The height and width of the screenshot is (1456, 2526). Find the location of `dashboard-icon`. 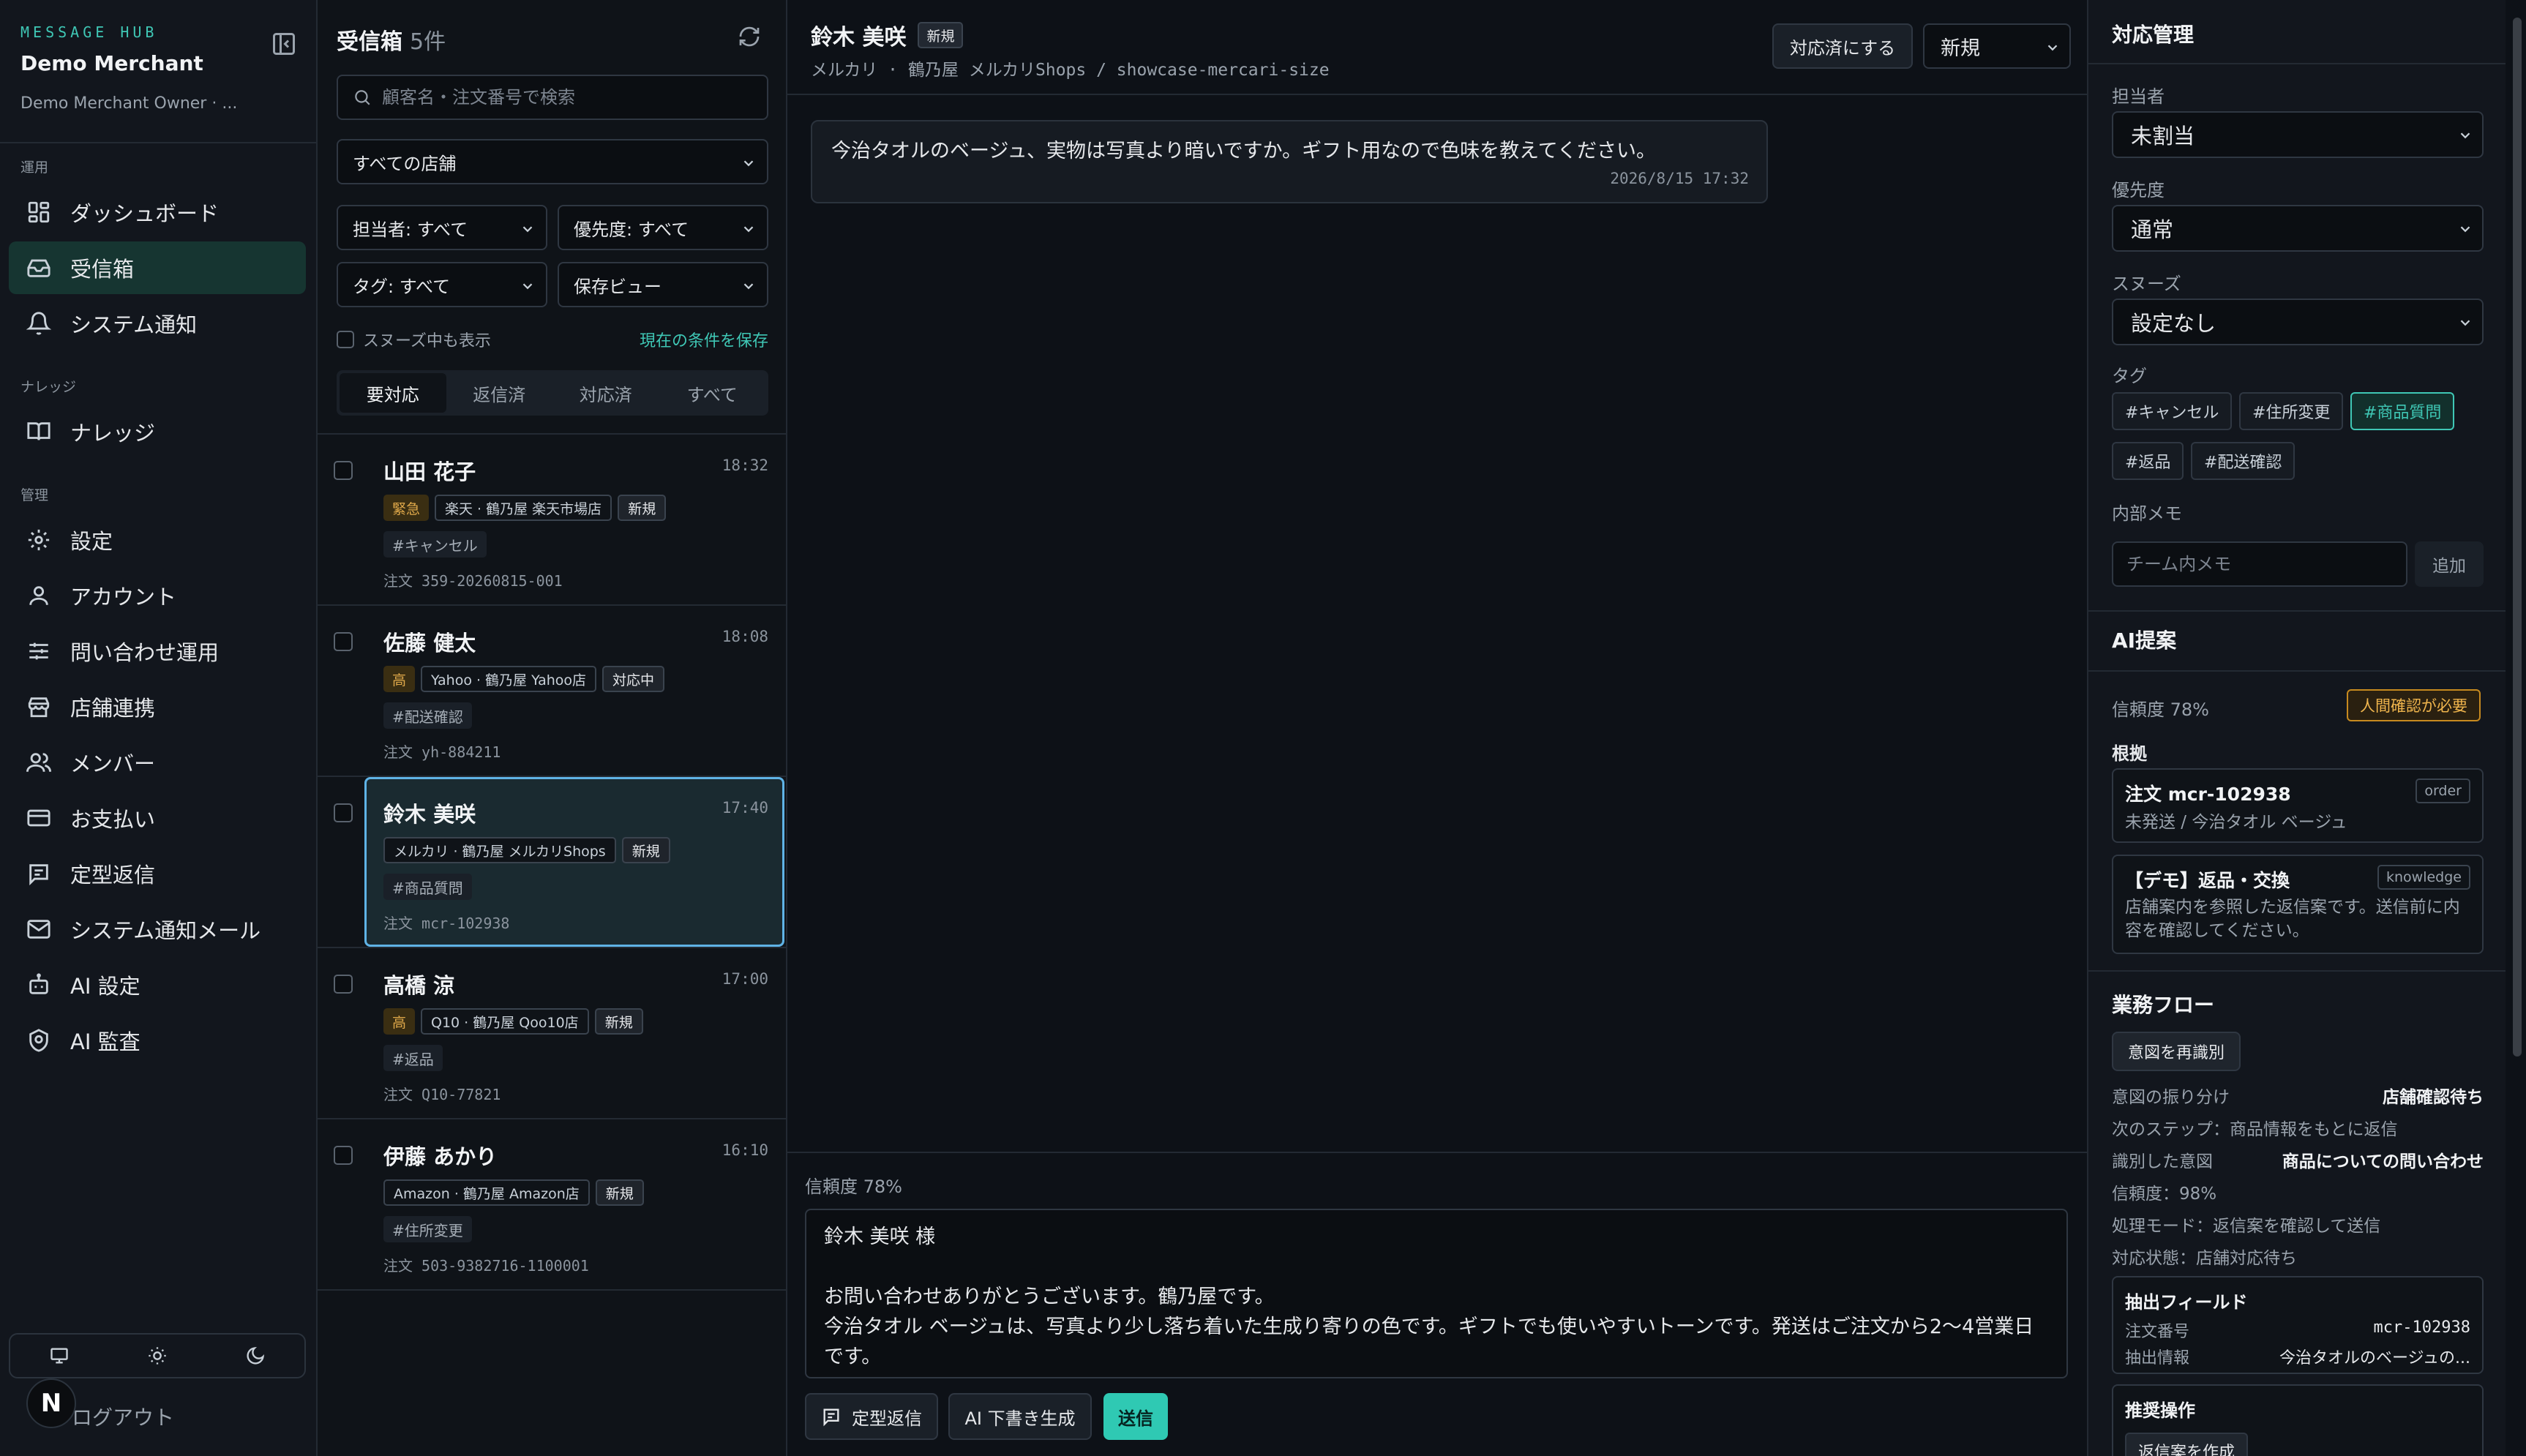

dashboard-icon is located at coordinates (38, 213).